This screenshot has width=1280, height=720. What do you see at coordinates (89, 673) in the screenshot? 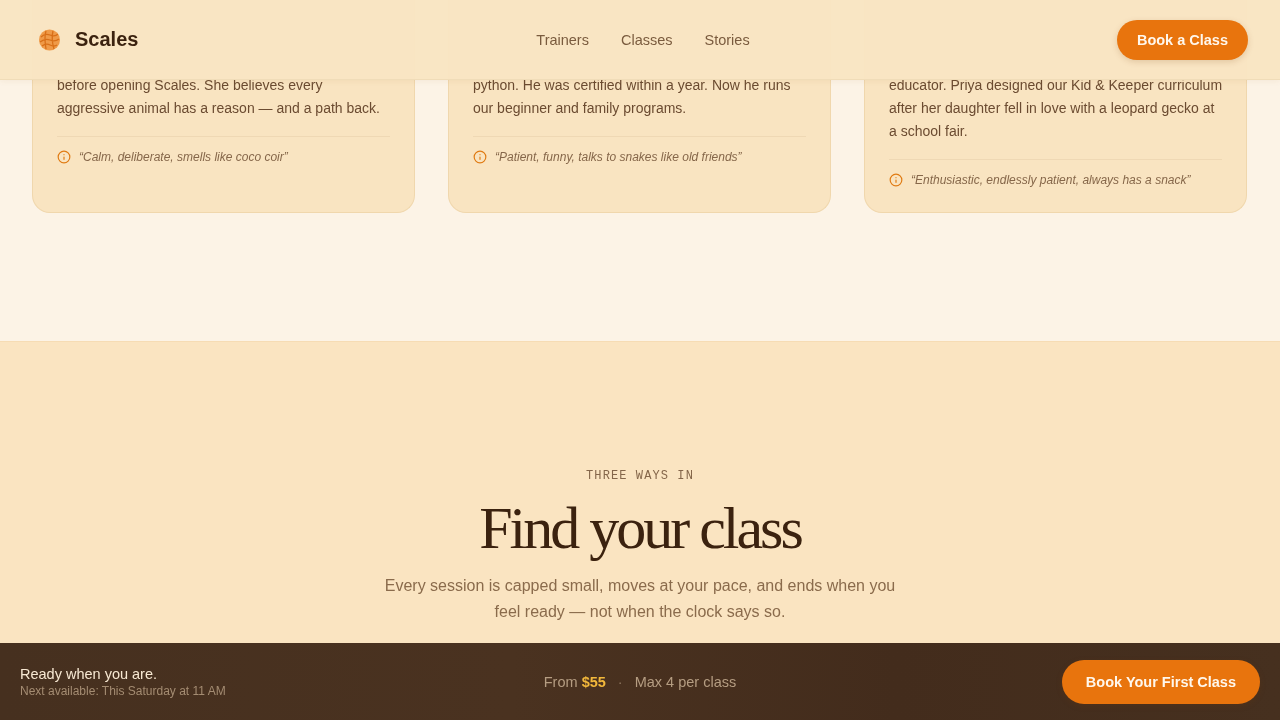
I see `booking-headline: Ready when you are.` at bounding box center [89, 673].